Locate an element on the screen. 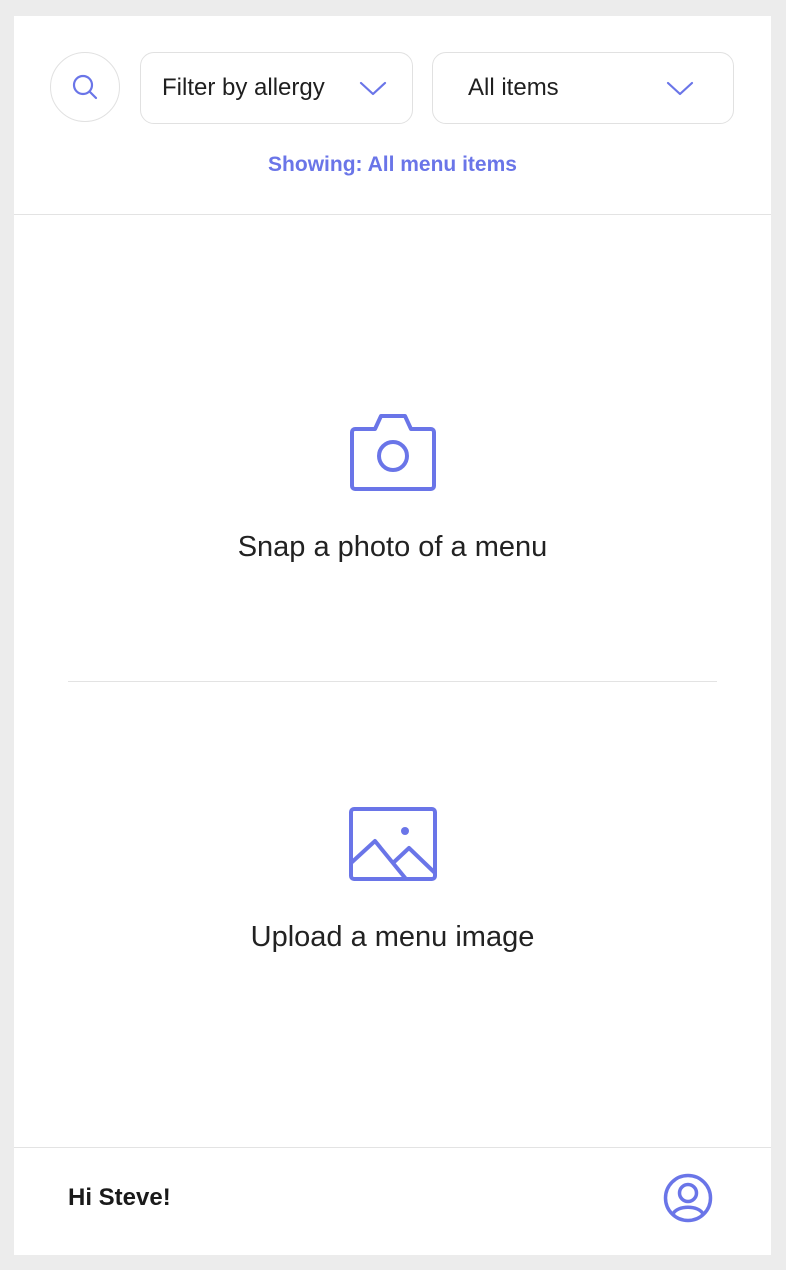 The height and width of the screenshot is (1270, 786). camera-icon is located at coordinates (393, 452).